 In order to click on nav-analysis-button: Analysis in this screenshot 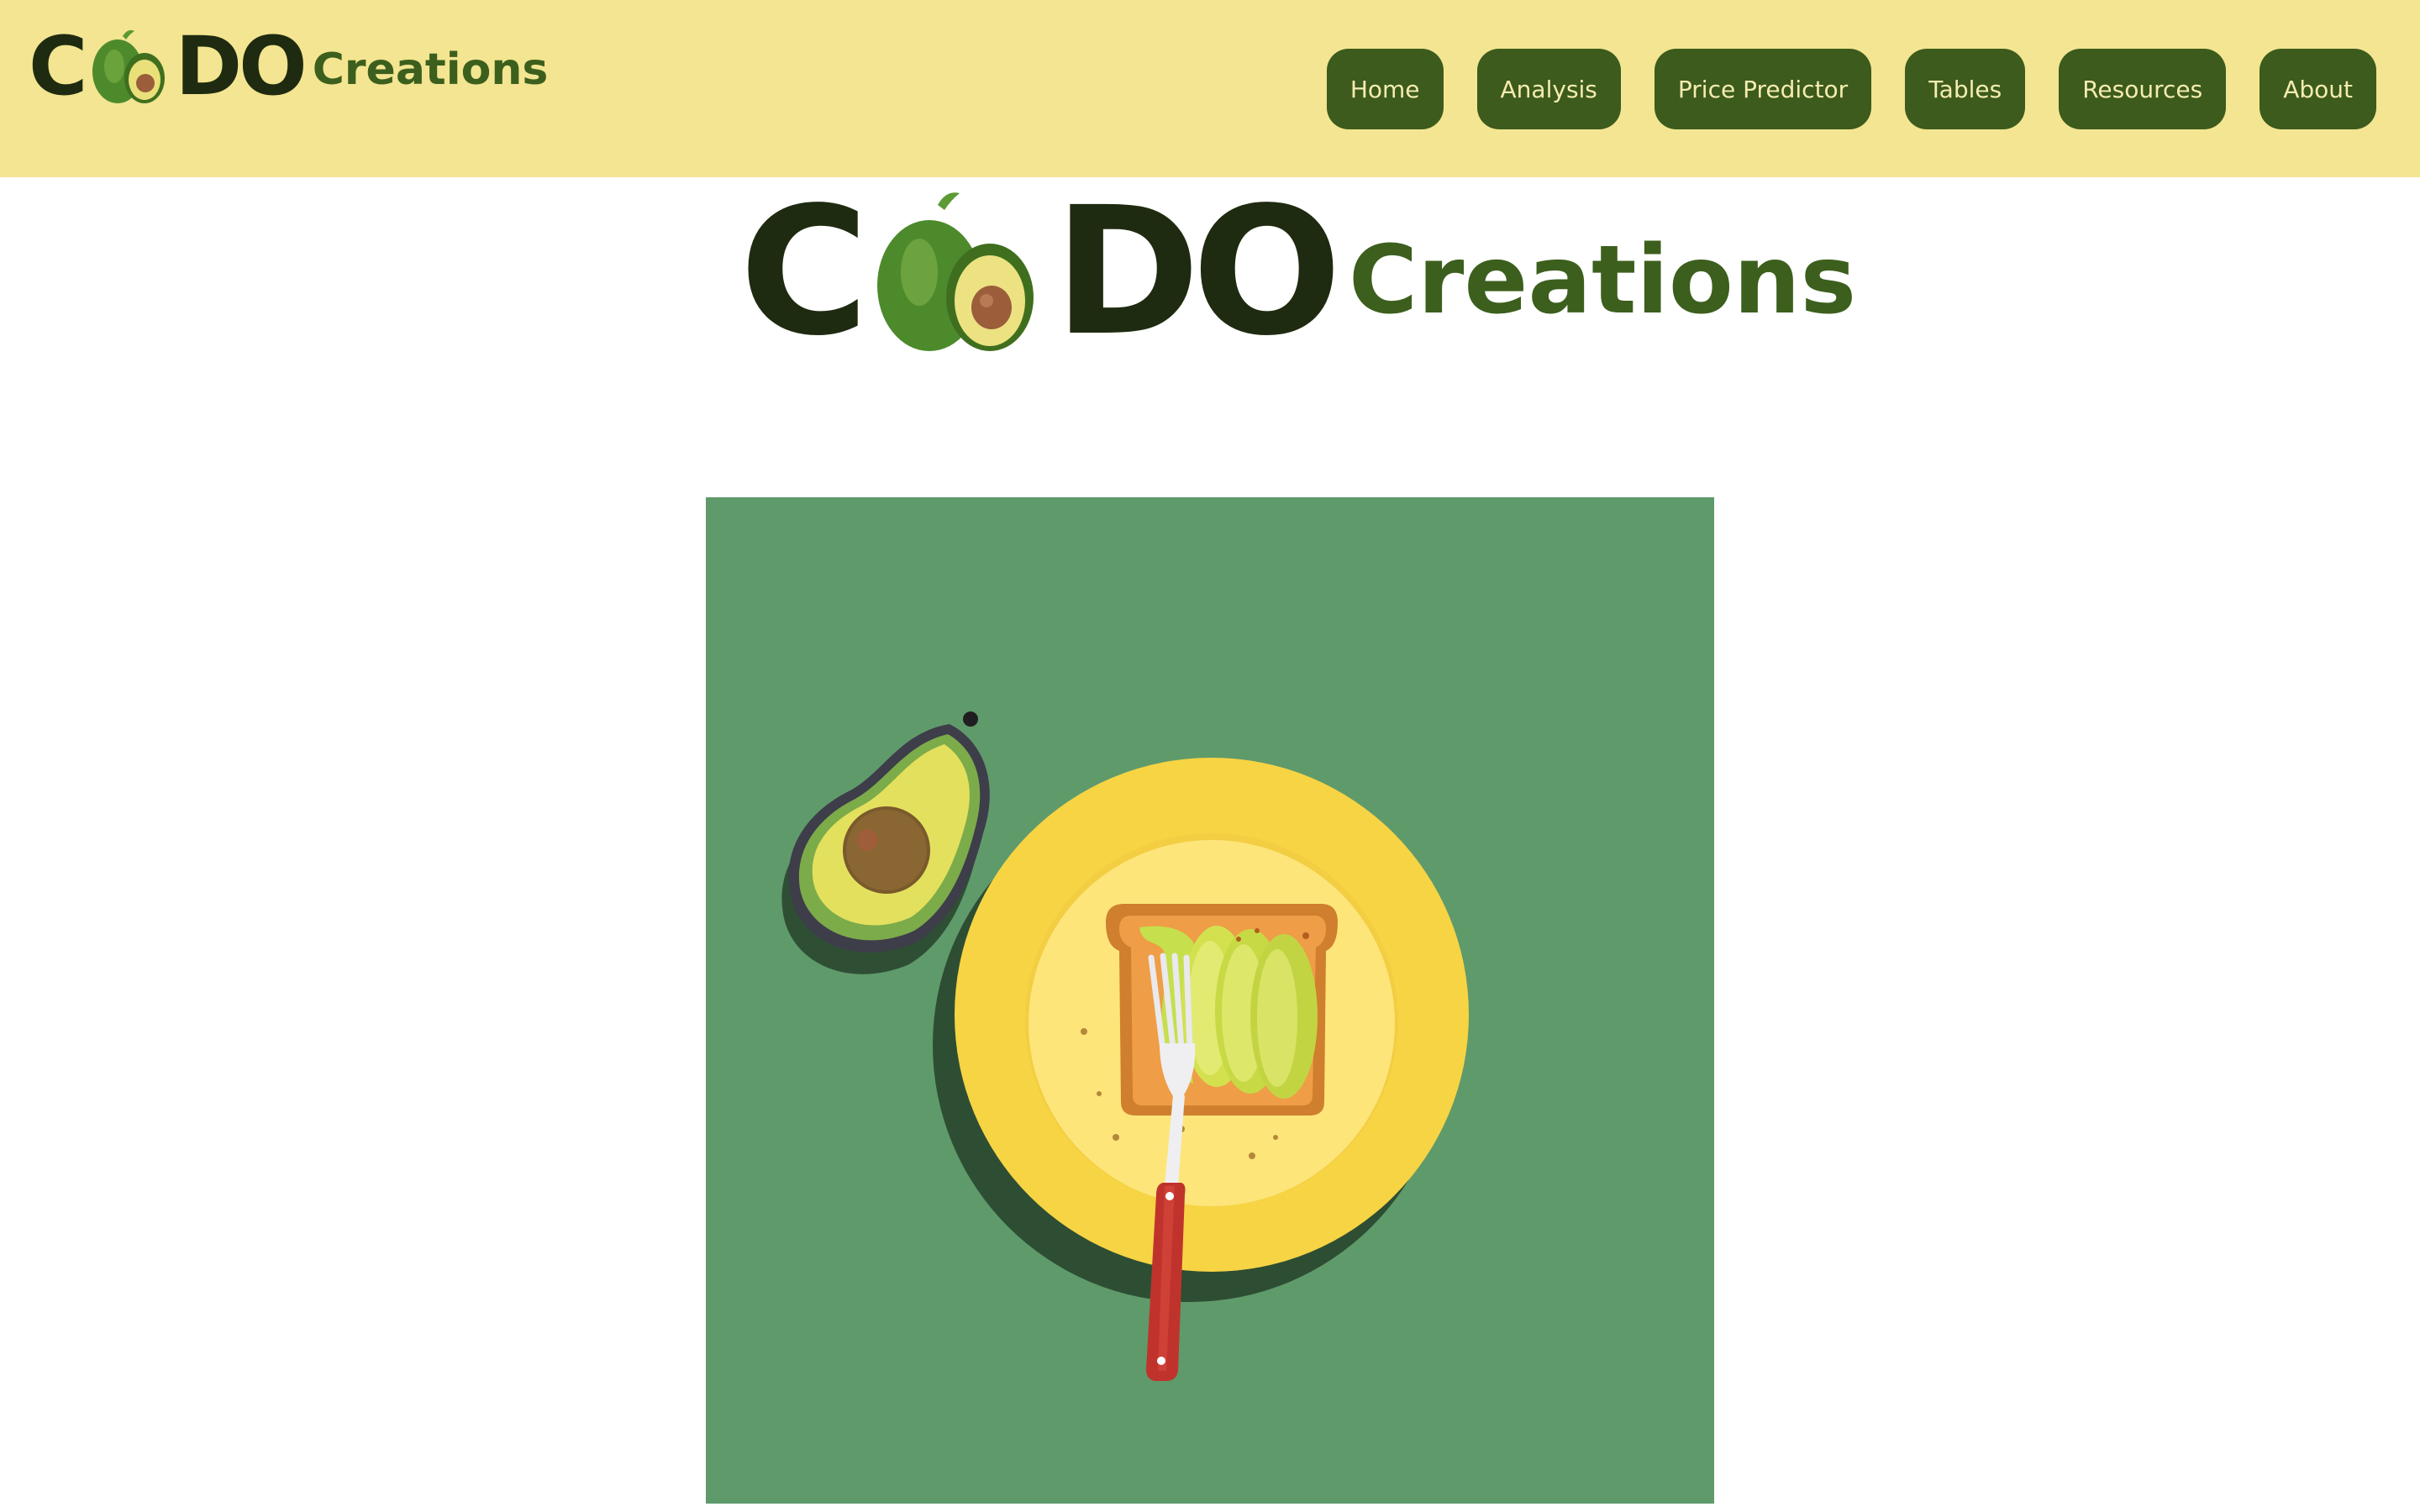, I will do `click(1548, 89)`.